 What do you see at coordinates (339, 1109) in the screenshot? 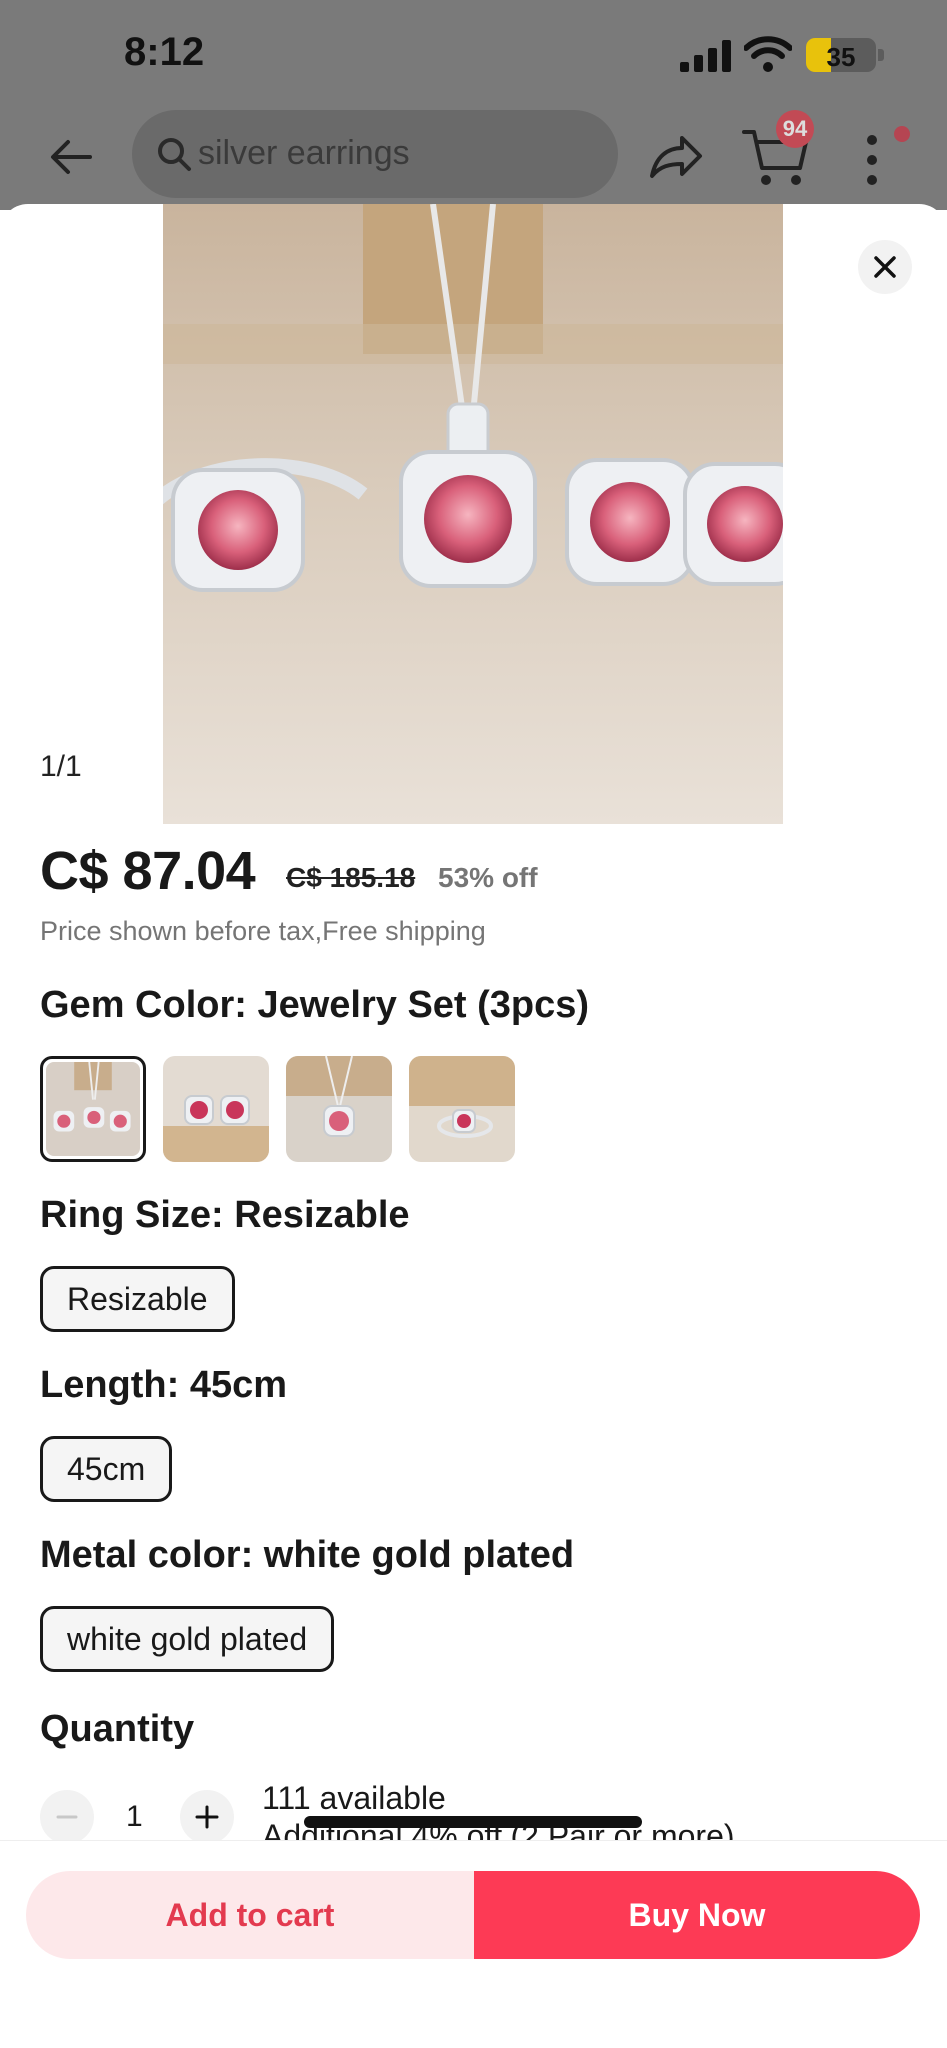
I see `swatch-necklace` at bounding box center [339, 1109].